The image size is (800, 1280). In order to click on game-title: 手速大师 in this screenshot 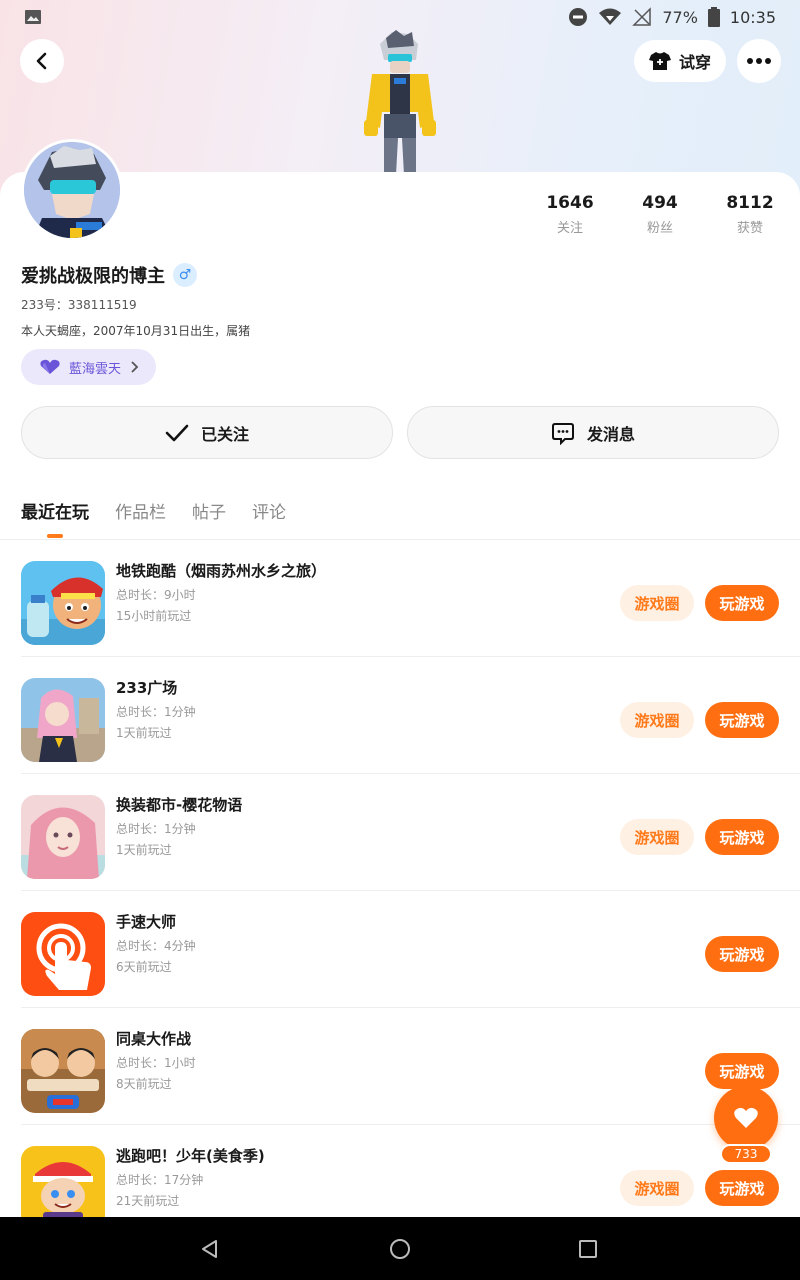, I will do `click(146, 922)`.